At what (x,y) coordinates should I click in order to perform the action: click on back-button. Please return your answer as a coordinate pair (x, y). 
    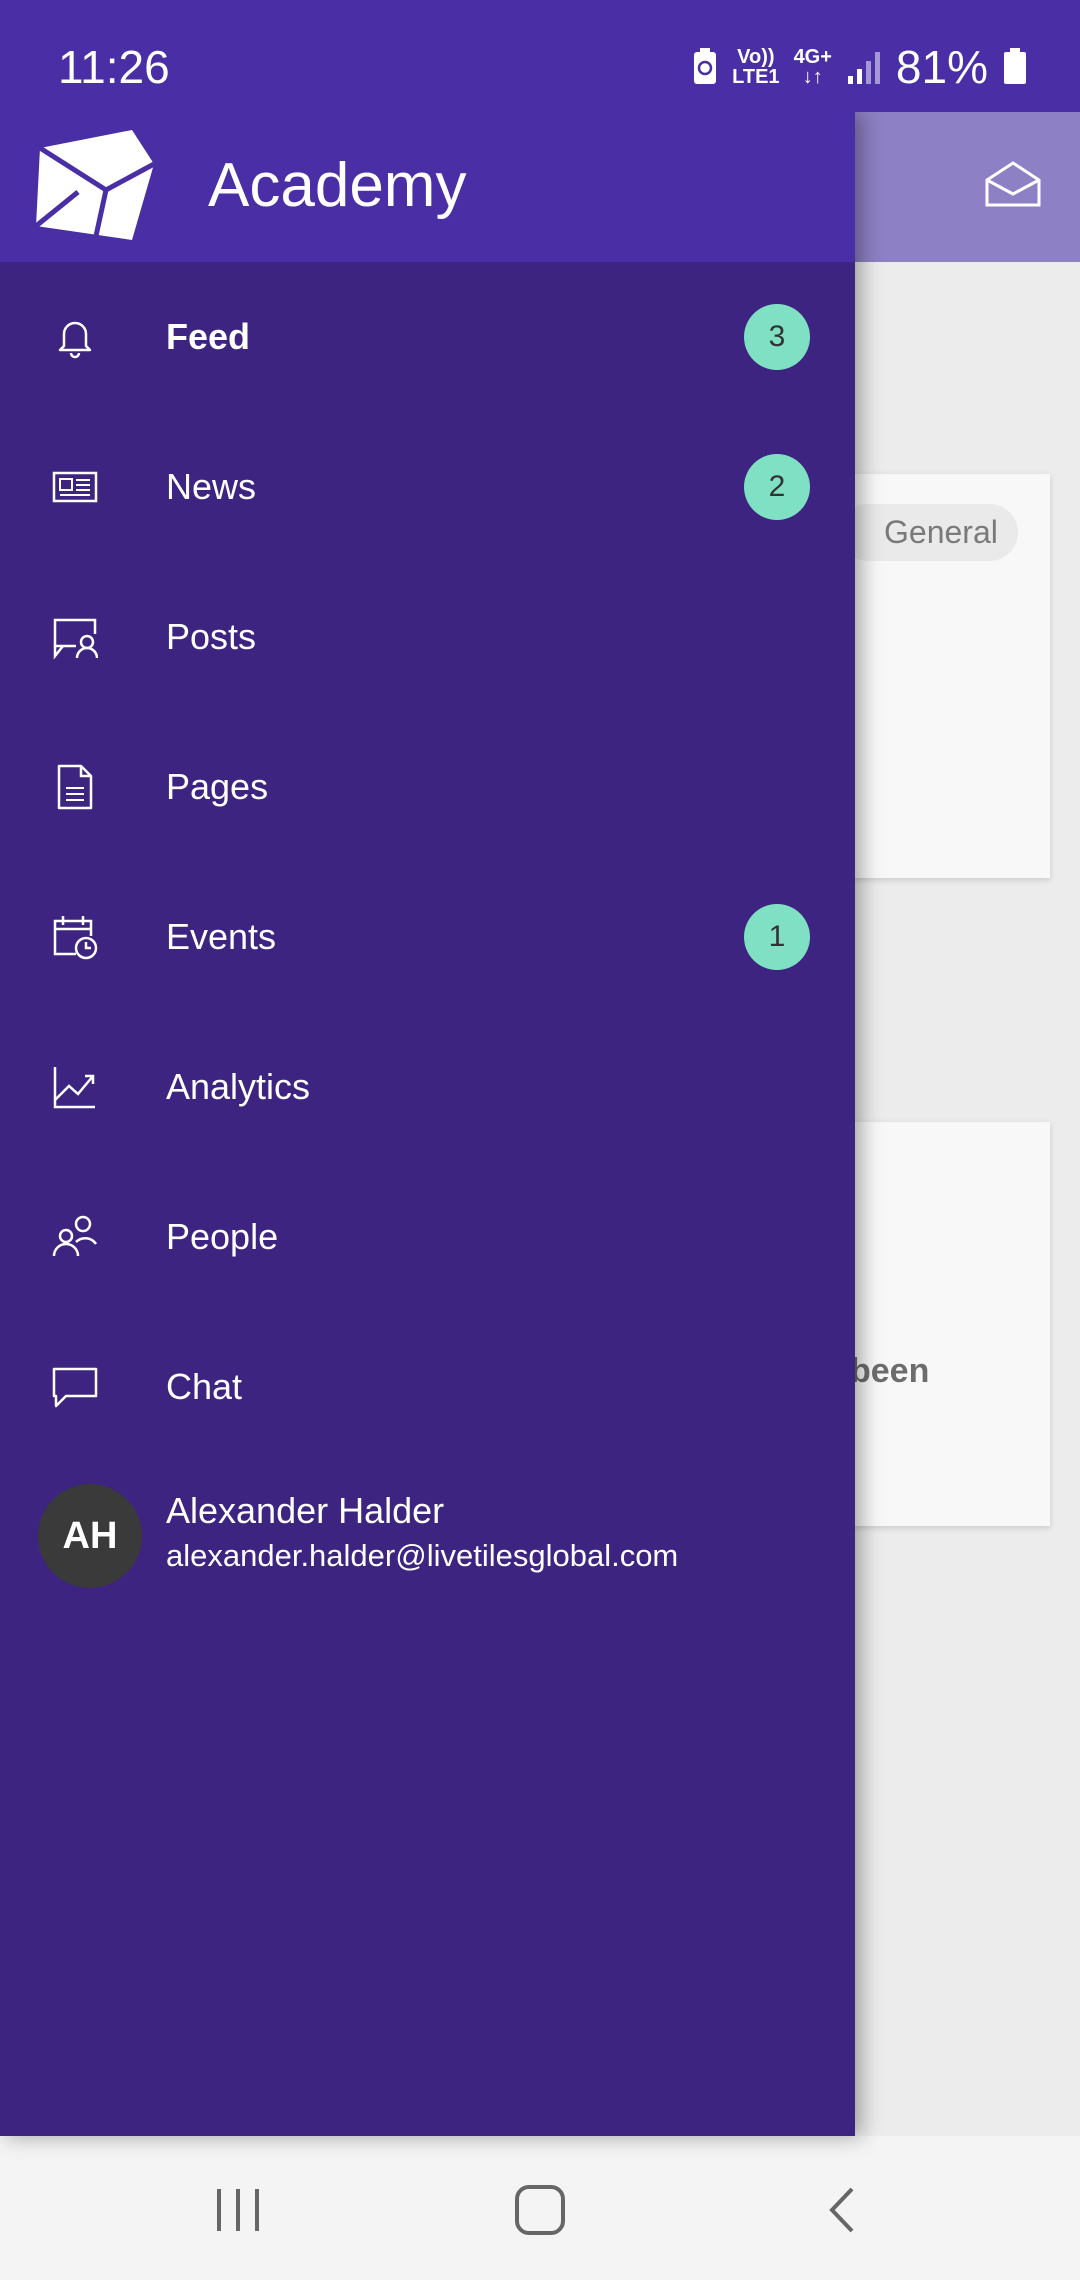
    Looking at the image, I should click on (842, 2210).